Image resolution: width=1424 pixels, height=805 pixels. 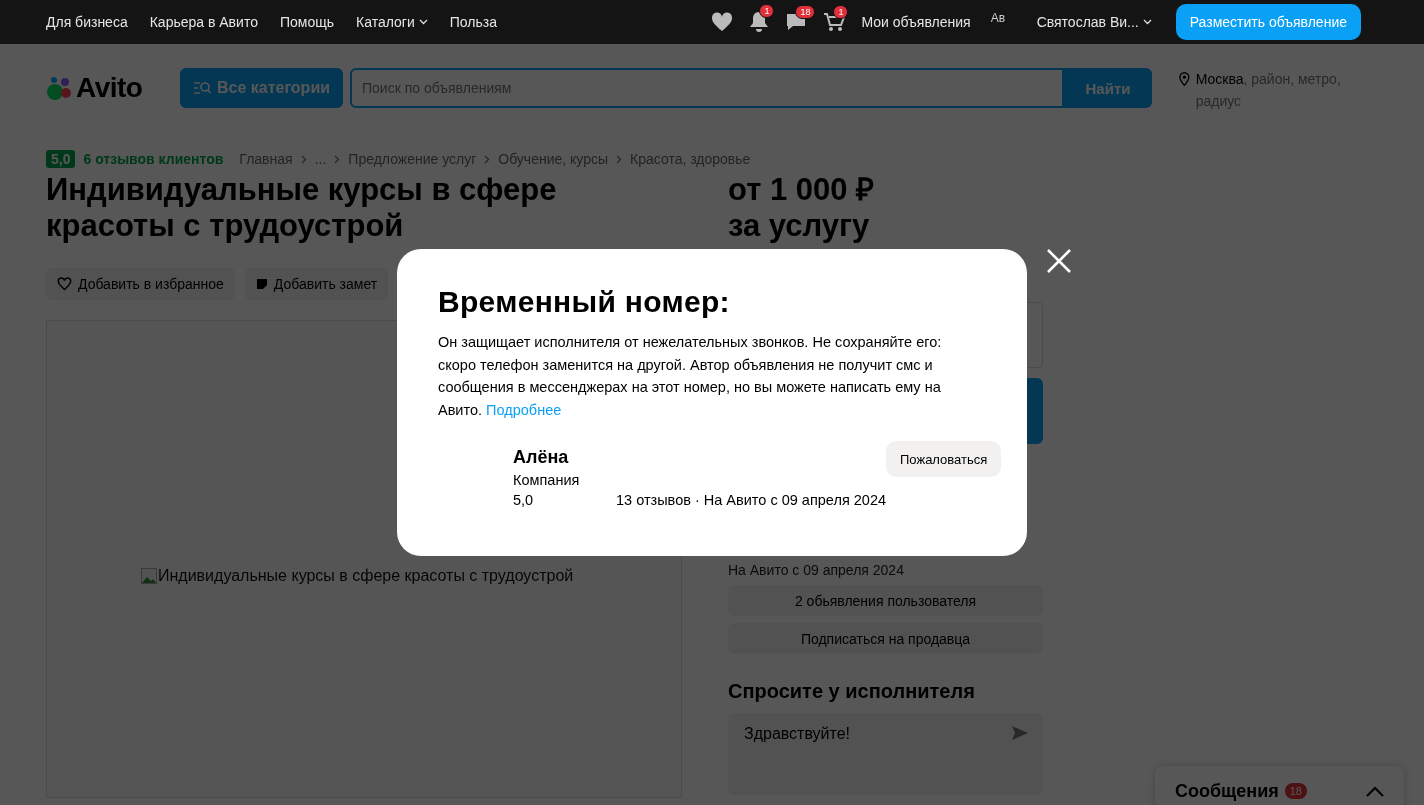 I want to click on nav-link: Польза, so click(x=473, y=22).